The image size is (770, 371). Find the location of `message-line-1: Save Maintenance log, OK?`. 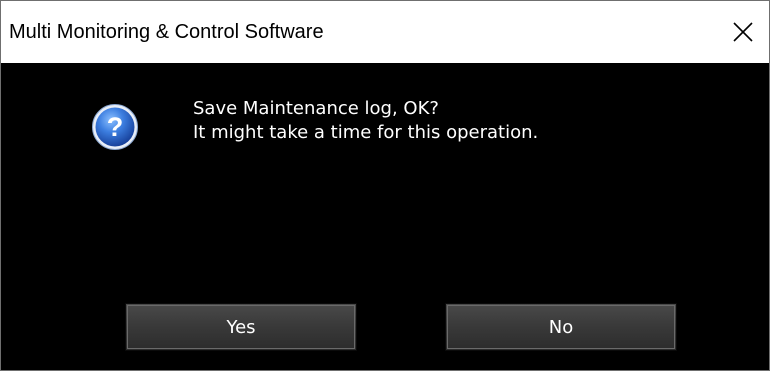

message-line-1: Save Maintenance log, OK? is located at coordinates (316, 108).